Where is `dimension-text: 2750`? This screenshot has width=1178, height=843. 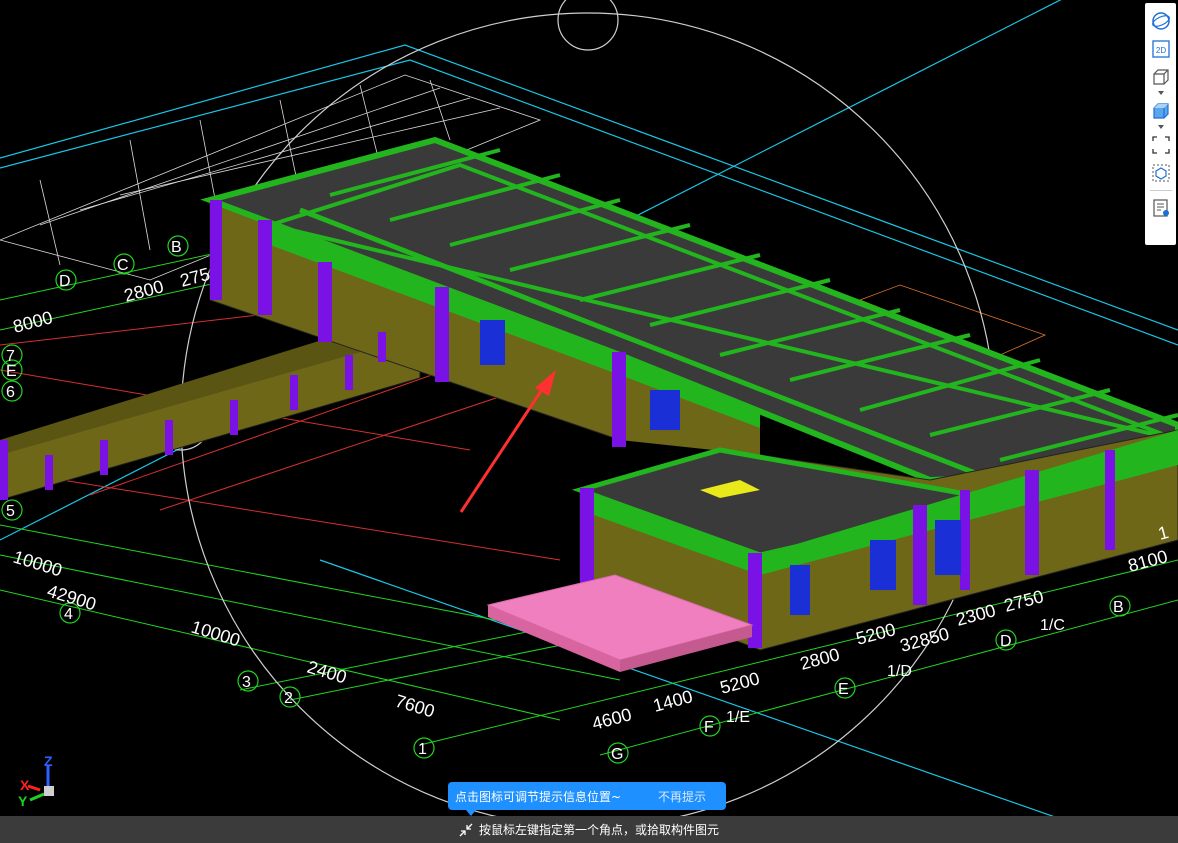 dimension-text: 2750 is located at coordinates (1024, 601).